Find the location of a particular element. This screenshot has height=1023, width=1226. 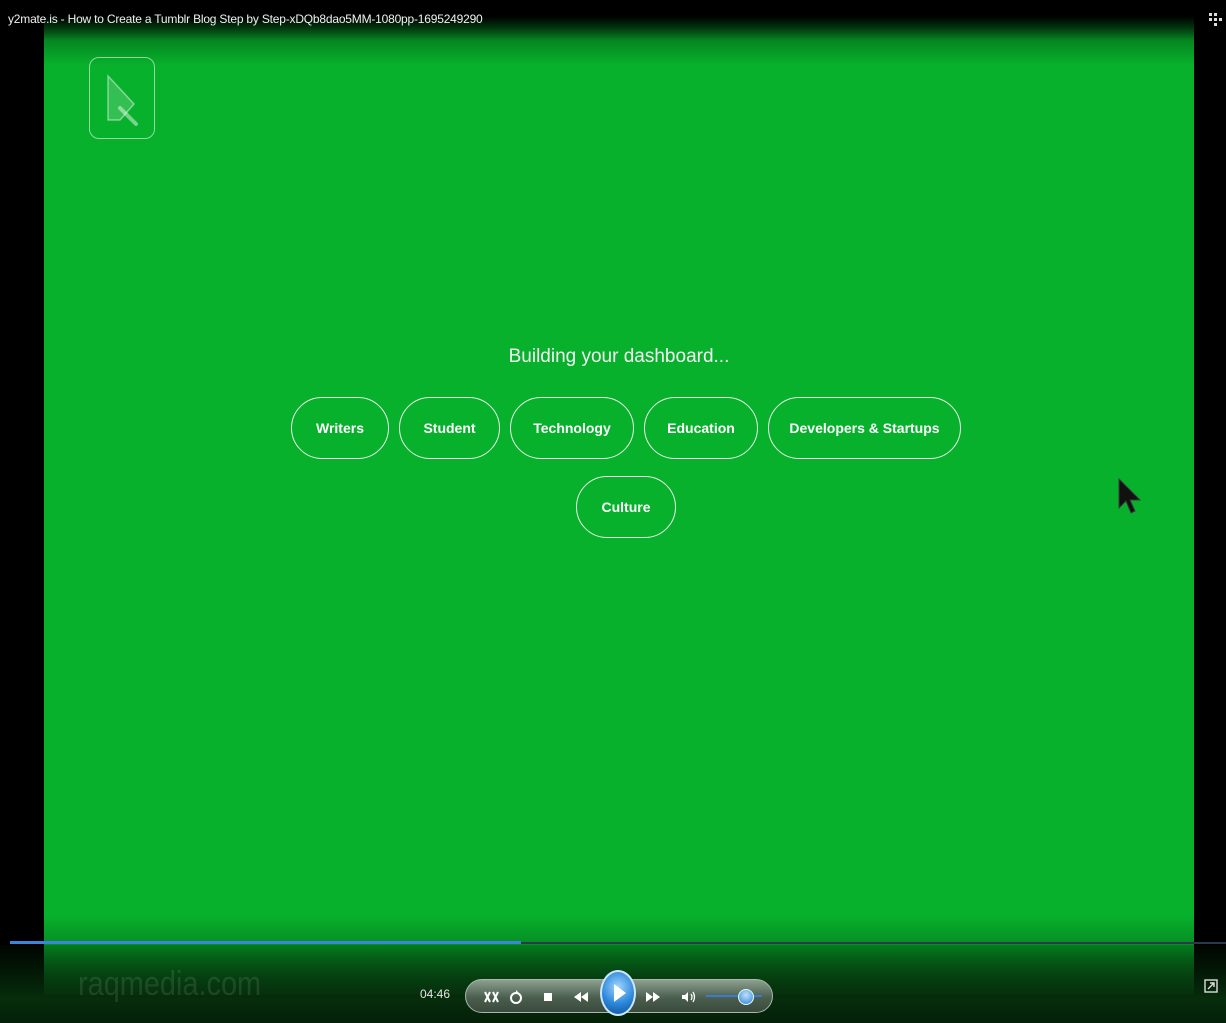

seek-progress is located at coordinates (265, 942).